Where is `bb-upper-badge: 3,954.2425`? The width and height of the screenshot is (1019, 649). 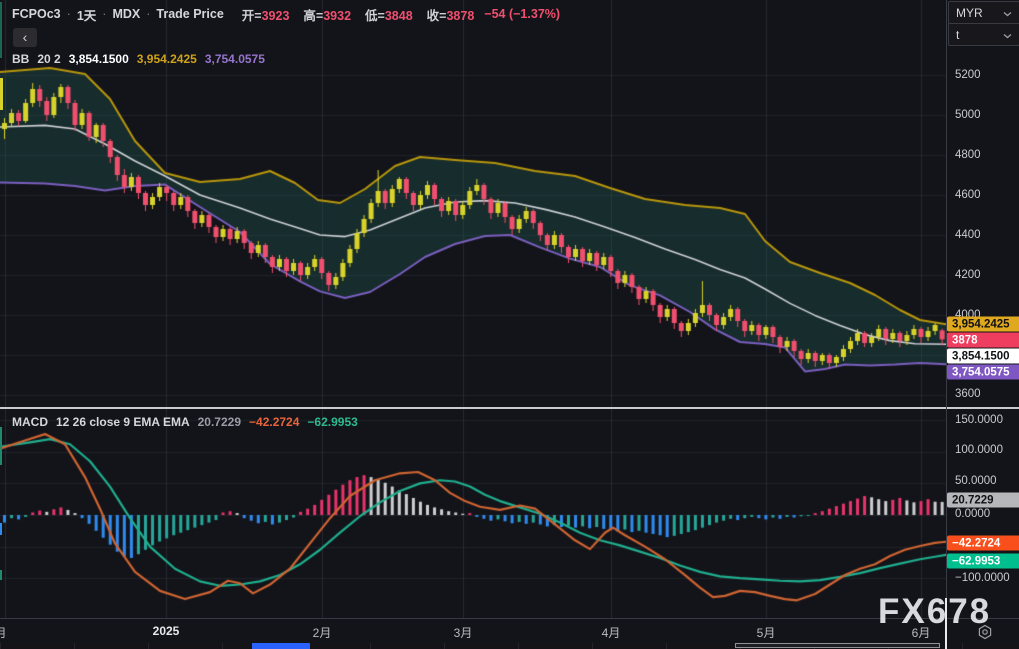 bb-upper-badge: 3,954.2425 is located at coordinates (983, 324).